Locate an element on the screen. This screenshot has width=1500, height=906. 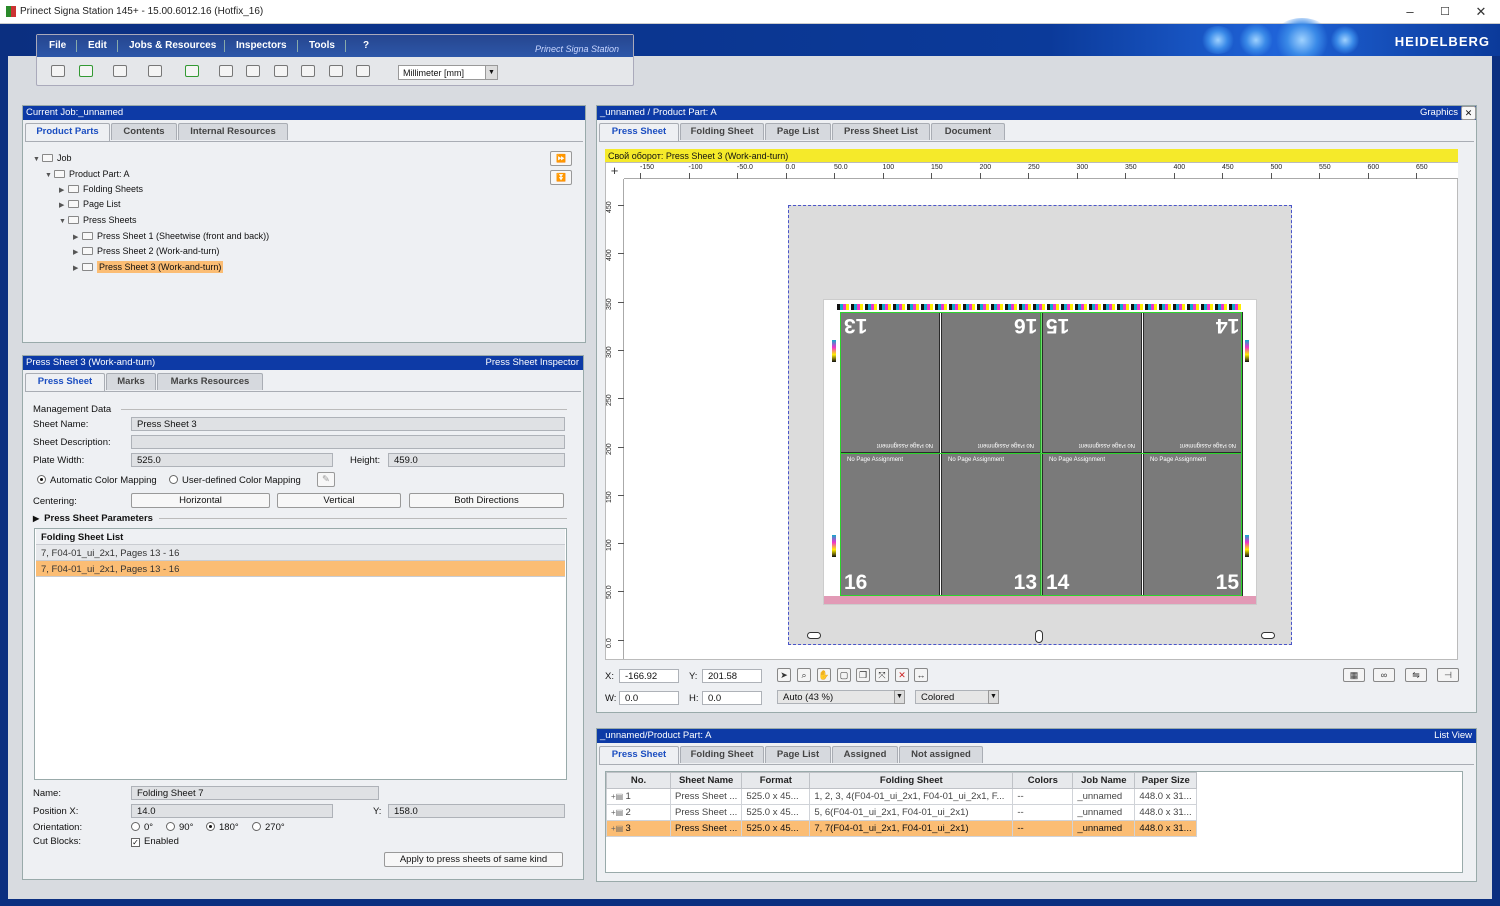
menu-edit: Edit is located at coordinates (97, 45).